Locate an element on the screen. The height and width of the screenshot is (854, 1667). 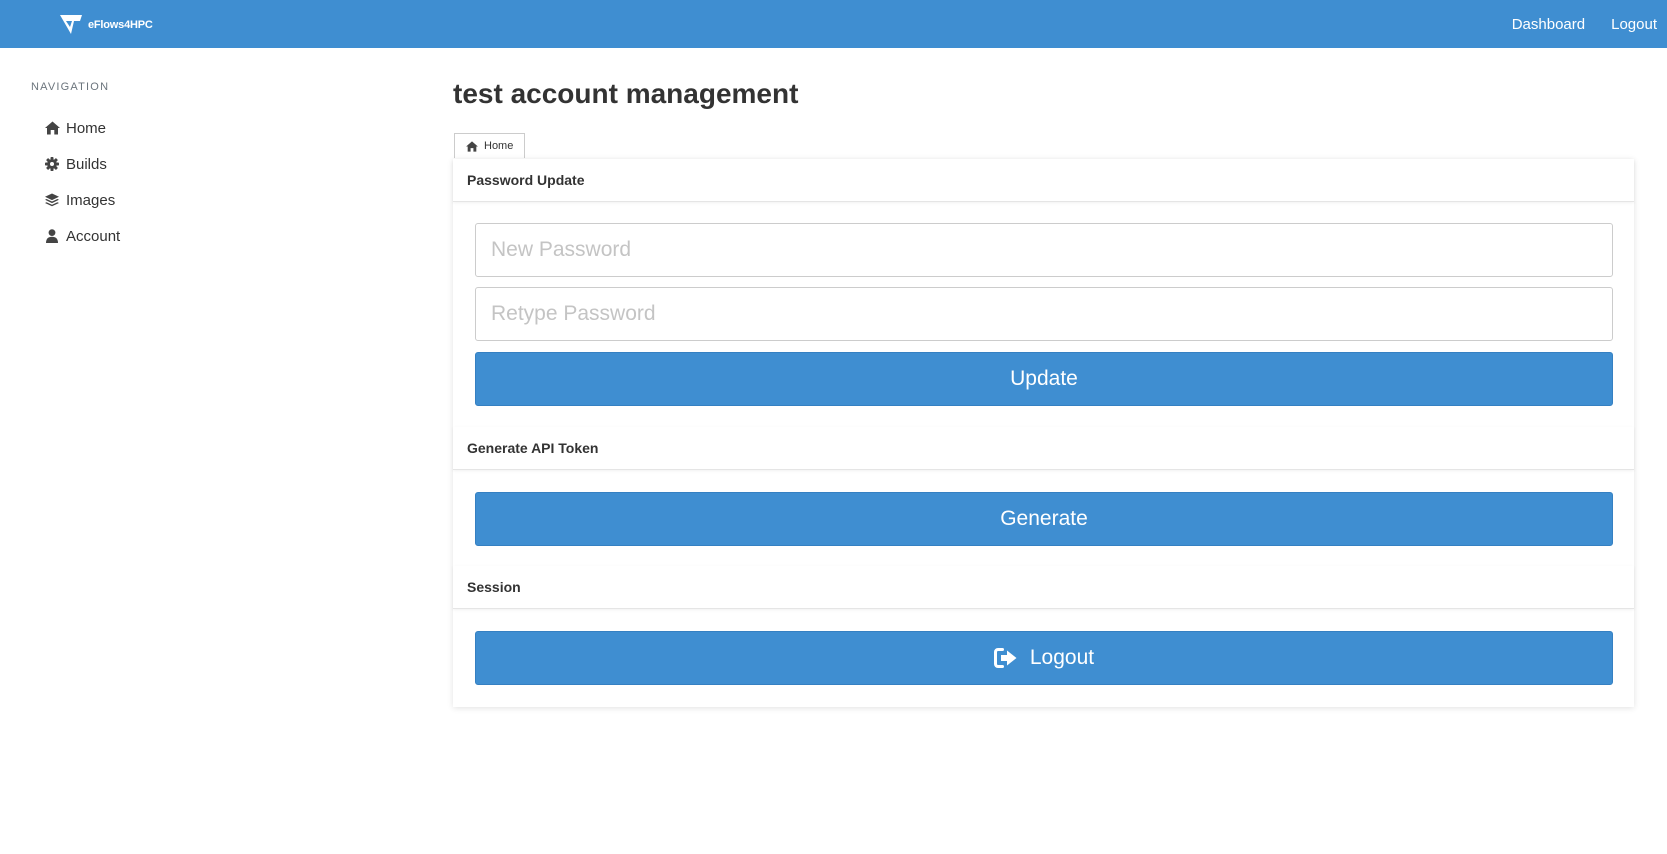
sign-out-icon is located at coordinates (1005, 658).